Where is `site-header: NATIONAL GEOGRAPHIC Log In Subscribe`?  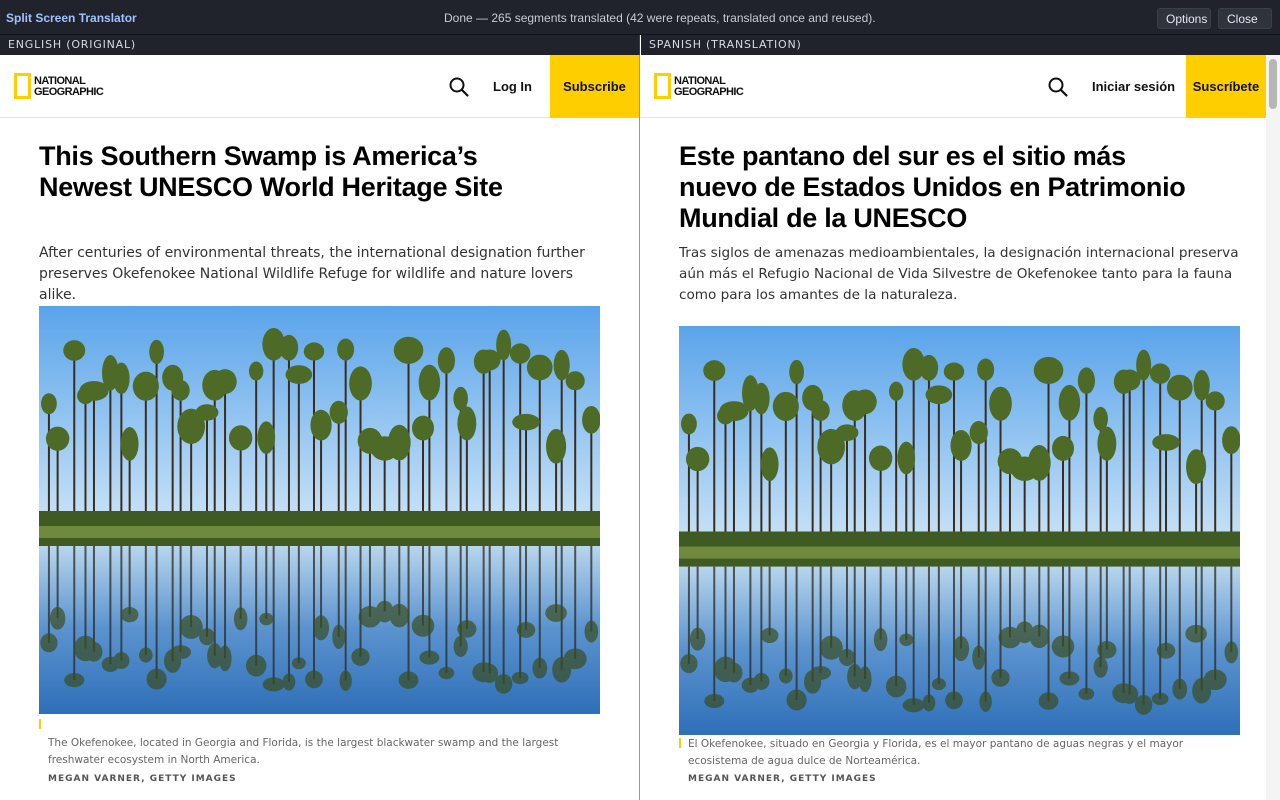
site-header: NATIONAL GEOGRAPHIC Log In Subscribe is located at coordinates (319, 86).